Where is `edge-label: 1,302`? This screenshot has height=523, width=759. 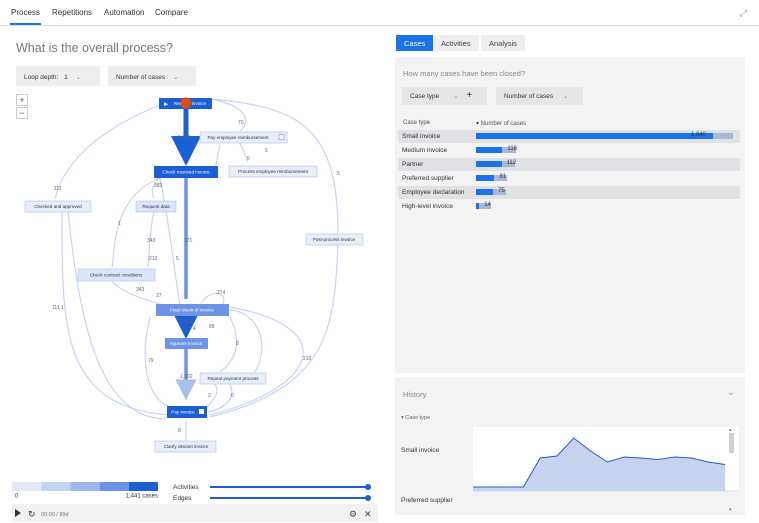
edge-label: 1,302 is located at coordinates (186, 322).